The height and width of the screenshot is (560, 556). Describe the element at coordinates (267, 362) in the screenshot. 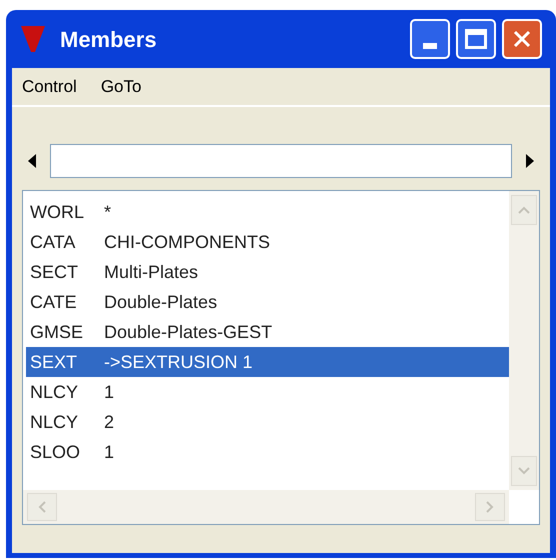

I see `list-item: SEXT ->SEXTRUSION 1` at that location.